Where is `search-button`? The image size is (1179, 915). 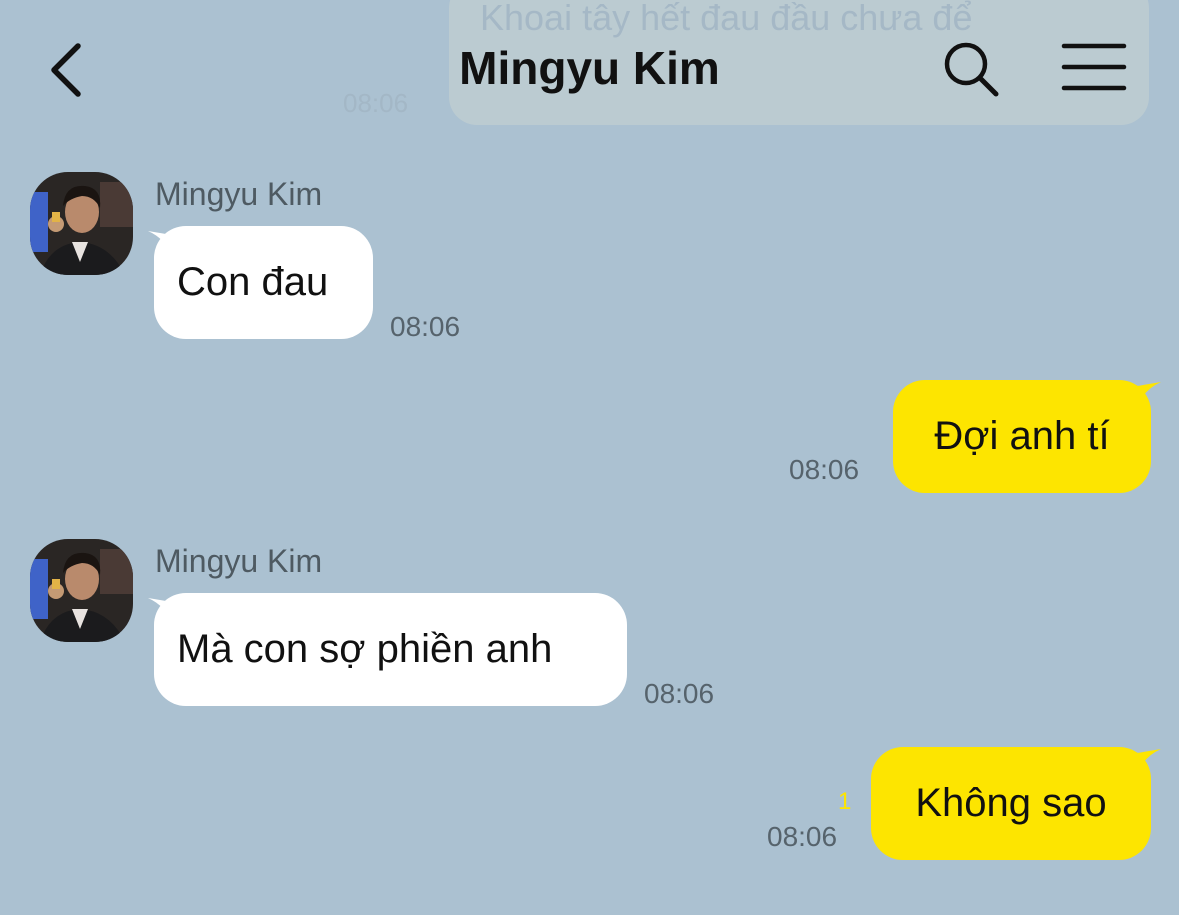
search-button is located at coordinates (971, 71).